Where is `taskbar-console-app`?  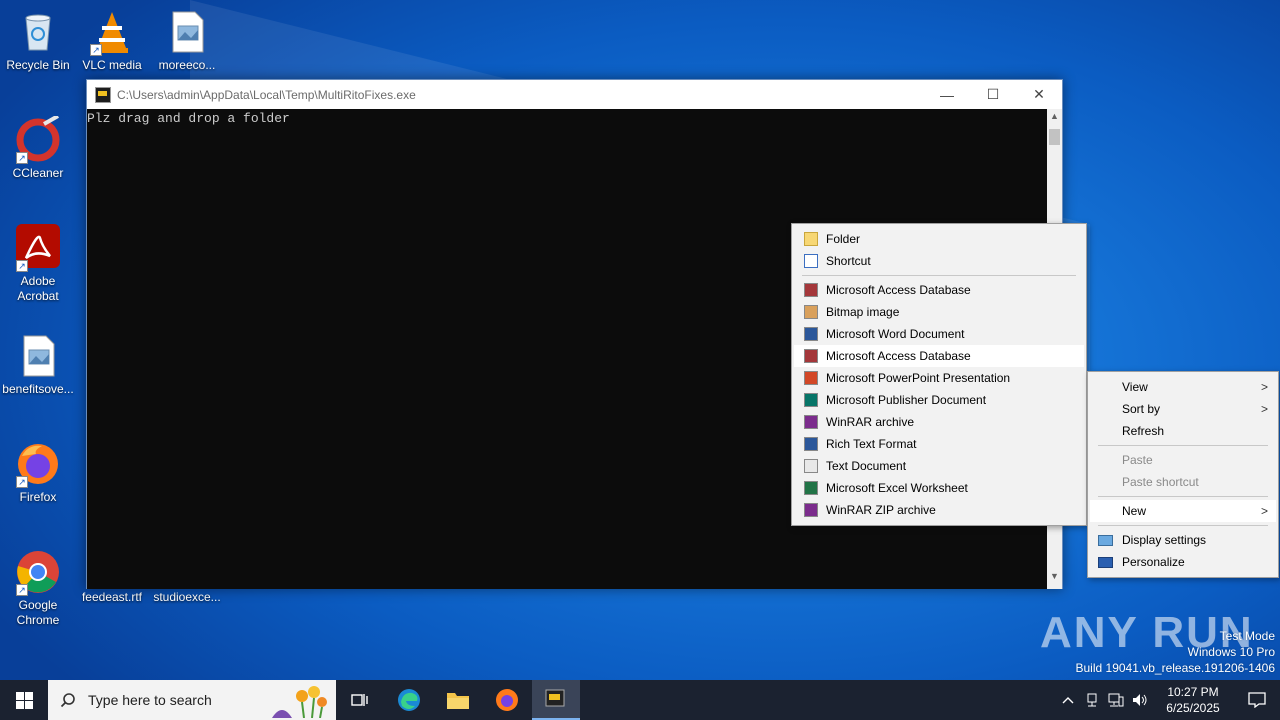 taskbar-console-app is located at coordinates (556, 700).